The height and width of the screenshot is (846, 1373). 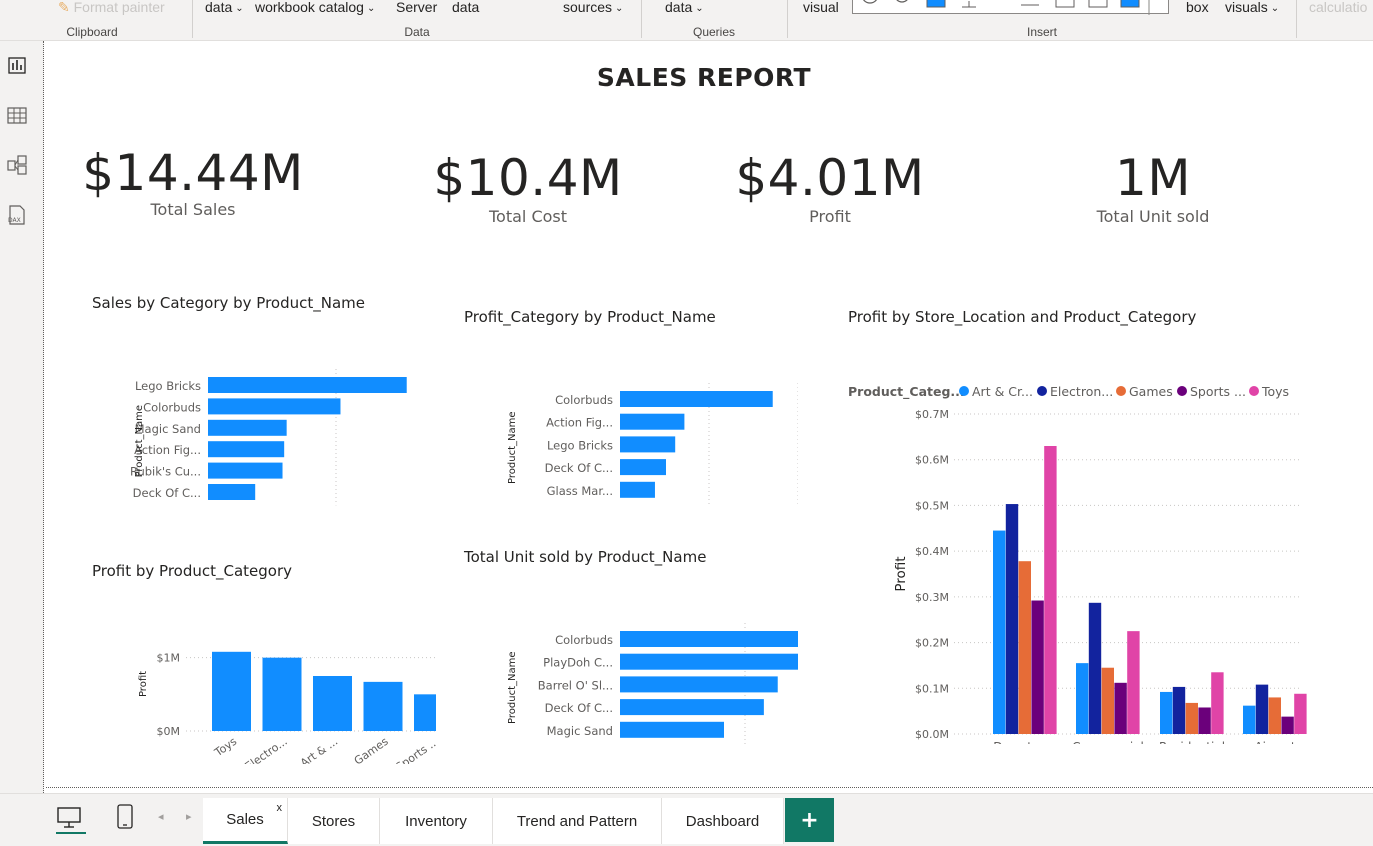 What do you see at coordinates (1338, 7) in the screenshot?
I see `quick-measure-button: calculatio` at bounding box center [1338, 7].